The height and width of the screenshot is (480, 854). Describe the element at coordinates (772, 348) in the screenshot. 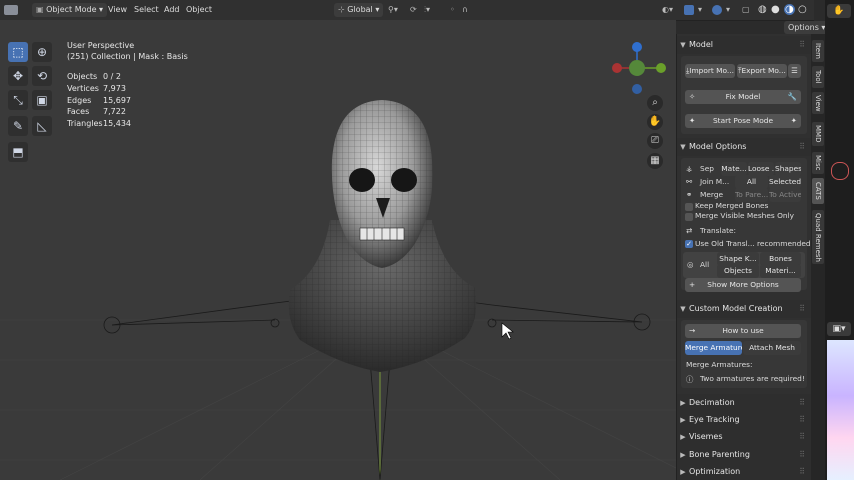

I see `attach-mesh-tab: Attach Mesh` at that location.